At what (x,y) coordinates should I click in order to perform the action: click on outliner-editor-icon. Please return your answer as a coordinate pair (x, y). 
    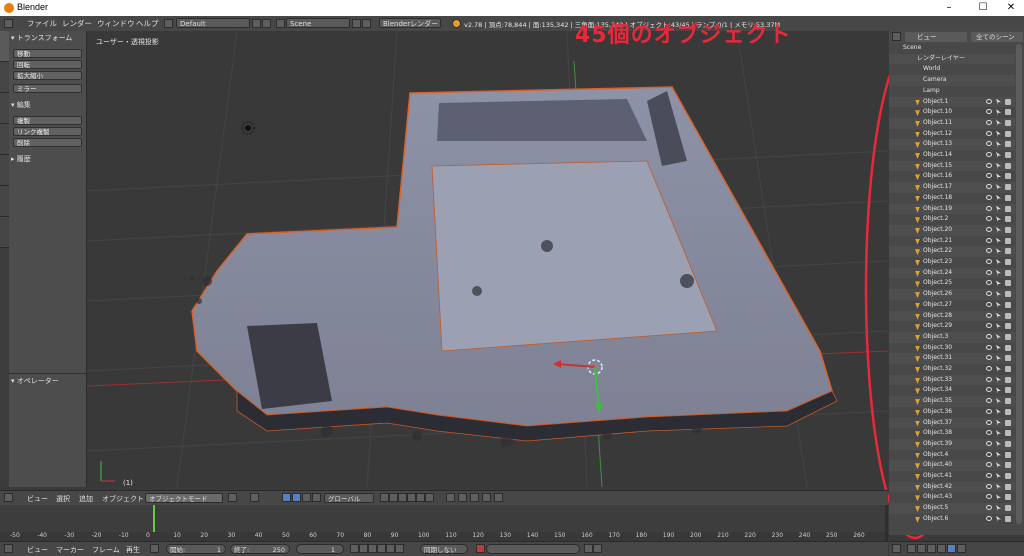
    Looking at the image, I should click on (896, 36).